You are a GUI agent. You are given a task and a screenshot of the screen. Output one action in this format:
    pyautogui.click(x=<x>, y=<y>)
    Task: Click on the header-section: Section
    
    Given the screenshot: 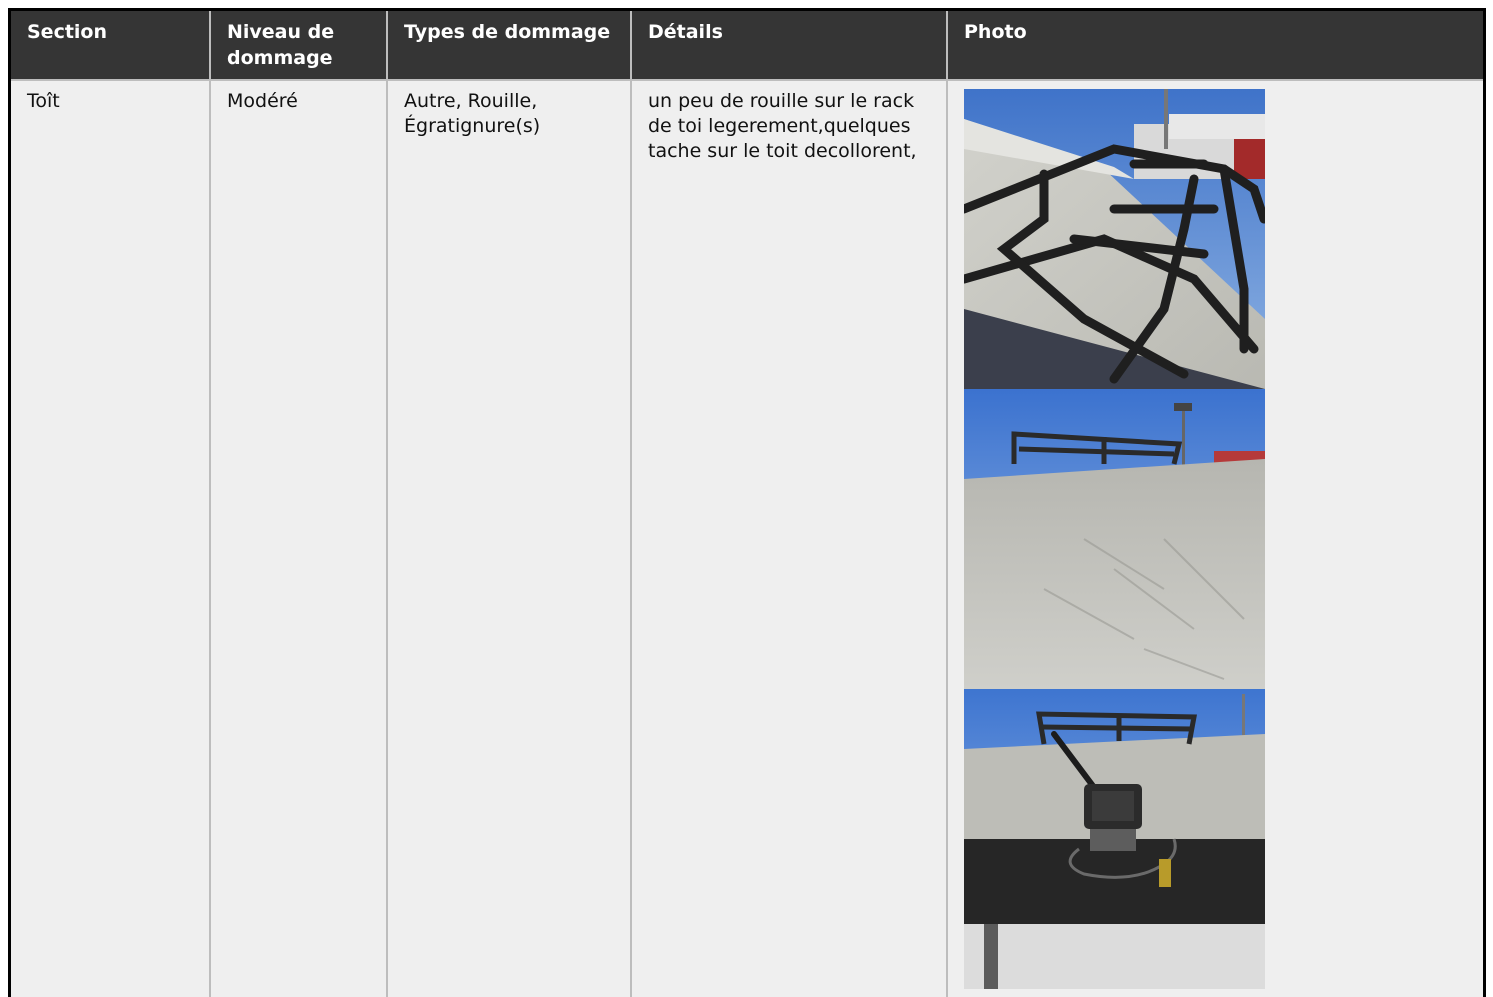 What is the action you would take?
    pyautogui.click(x=111, y=46)
    